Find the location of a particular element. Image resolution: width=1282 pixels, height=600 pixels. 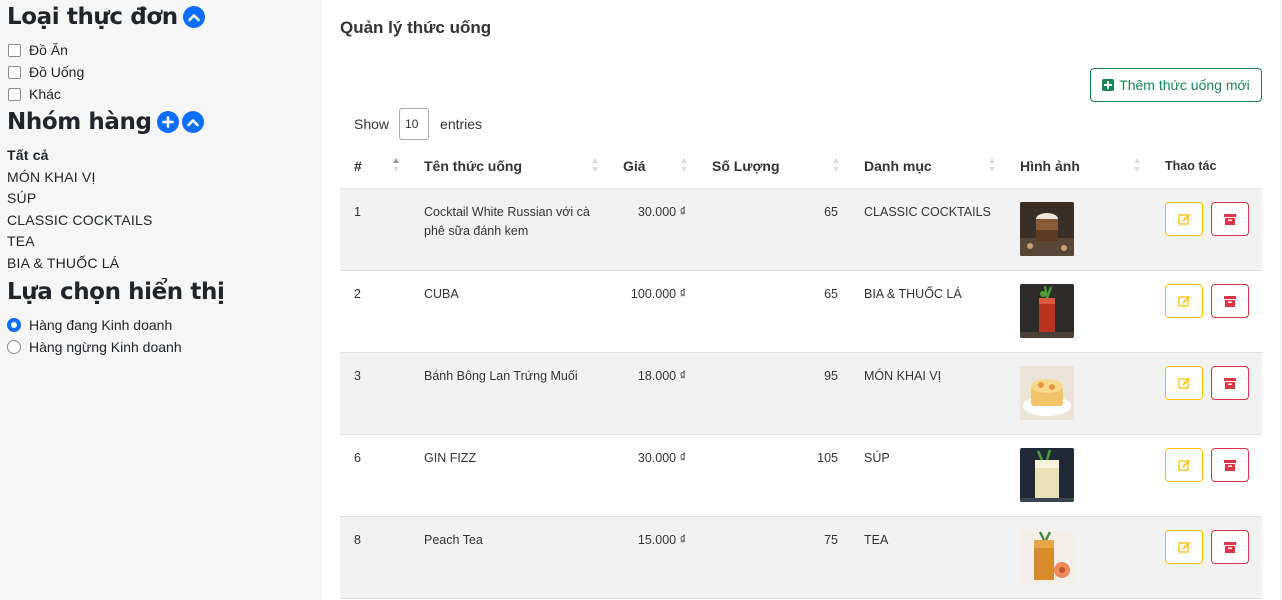

menu-type-food: Đồ Ăn is located at coordinates (45, 50).